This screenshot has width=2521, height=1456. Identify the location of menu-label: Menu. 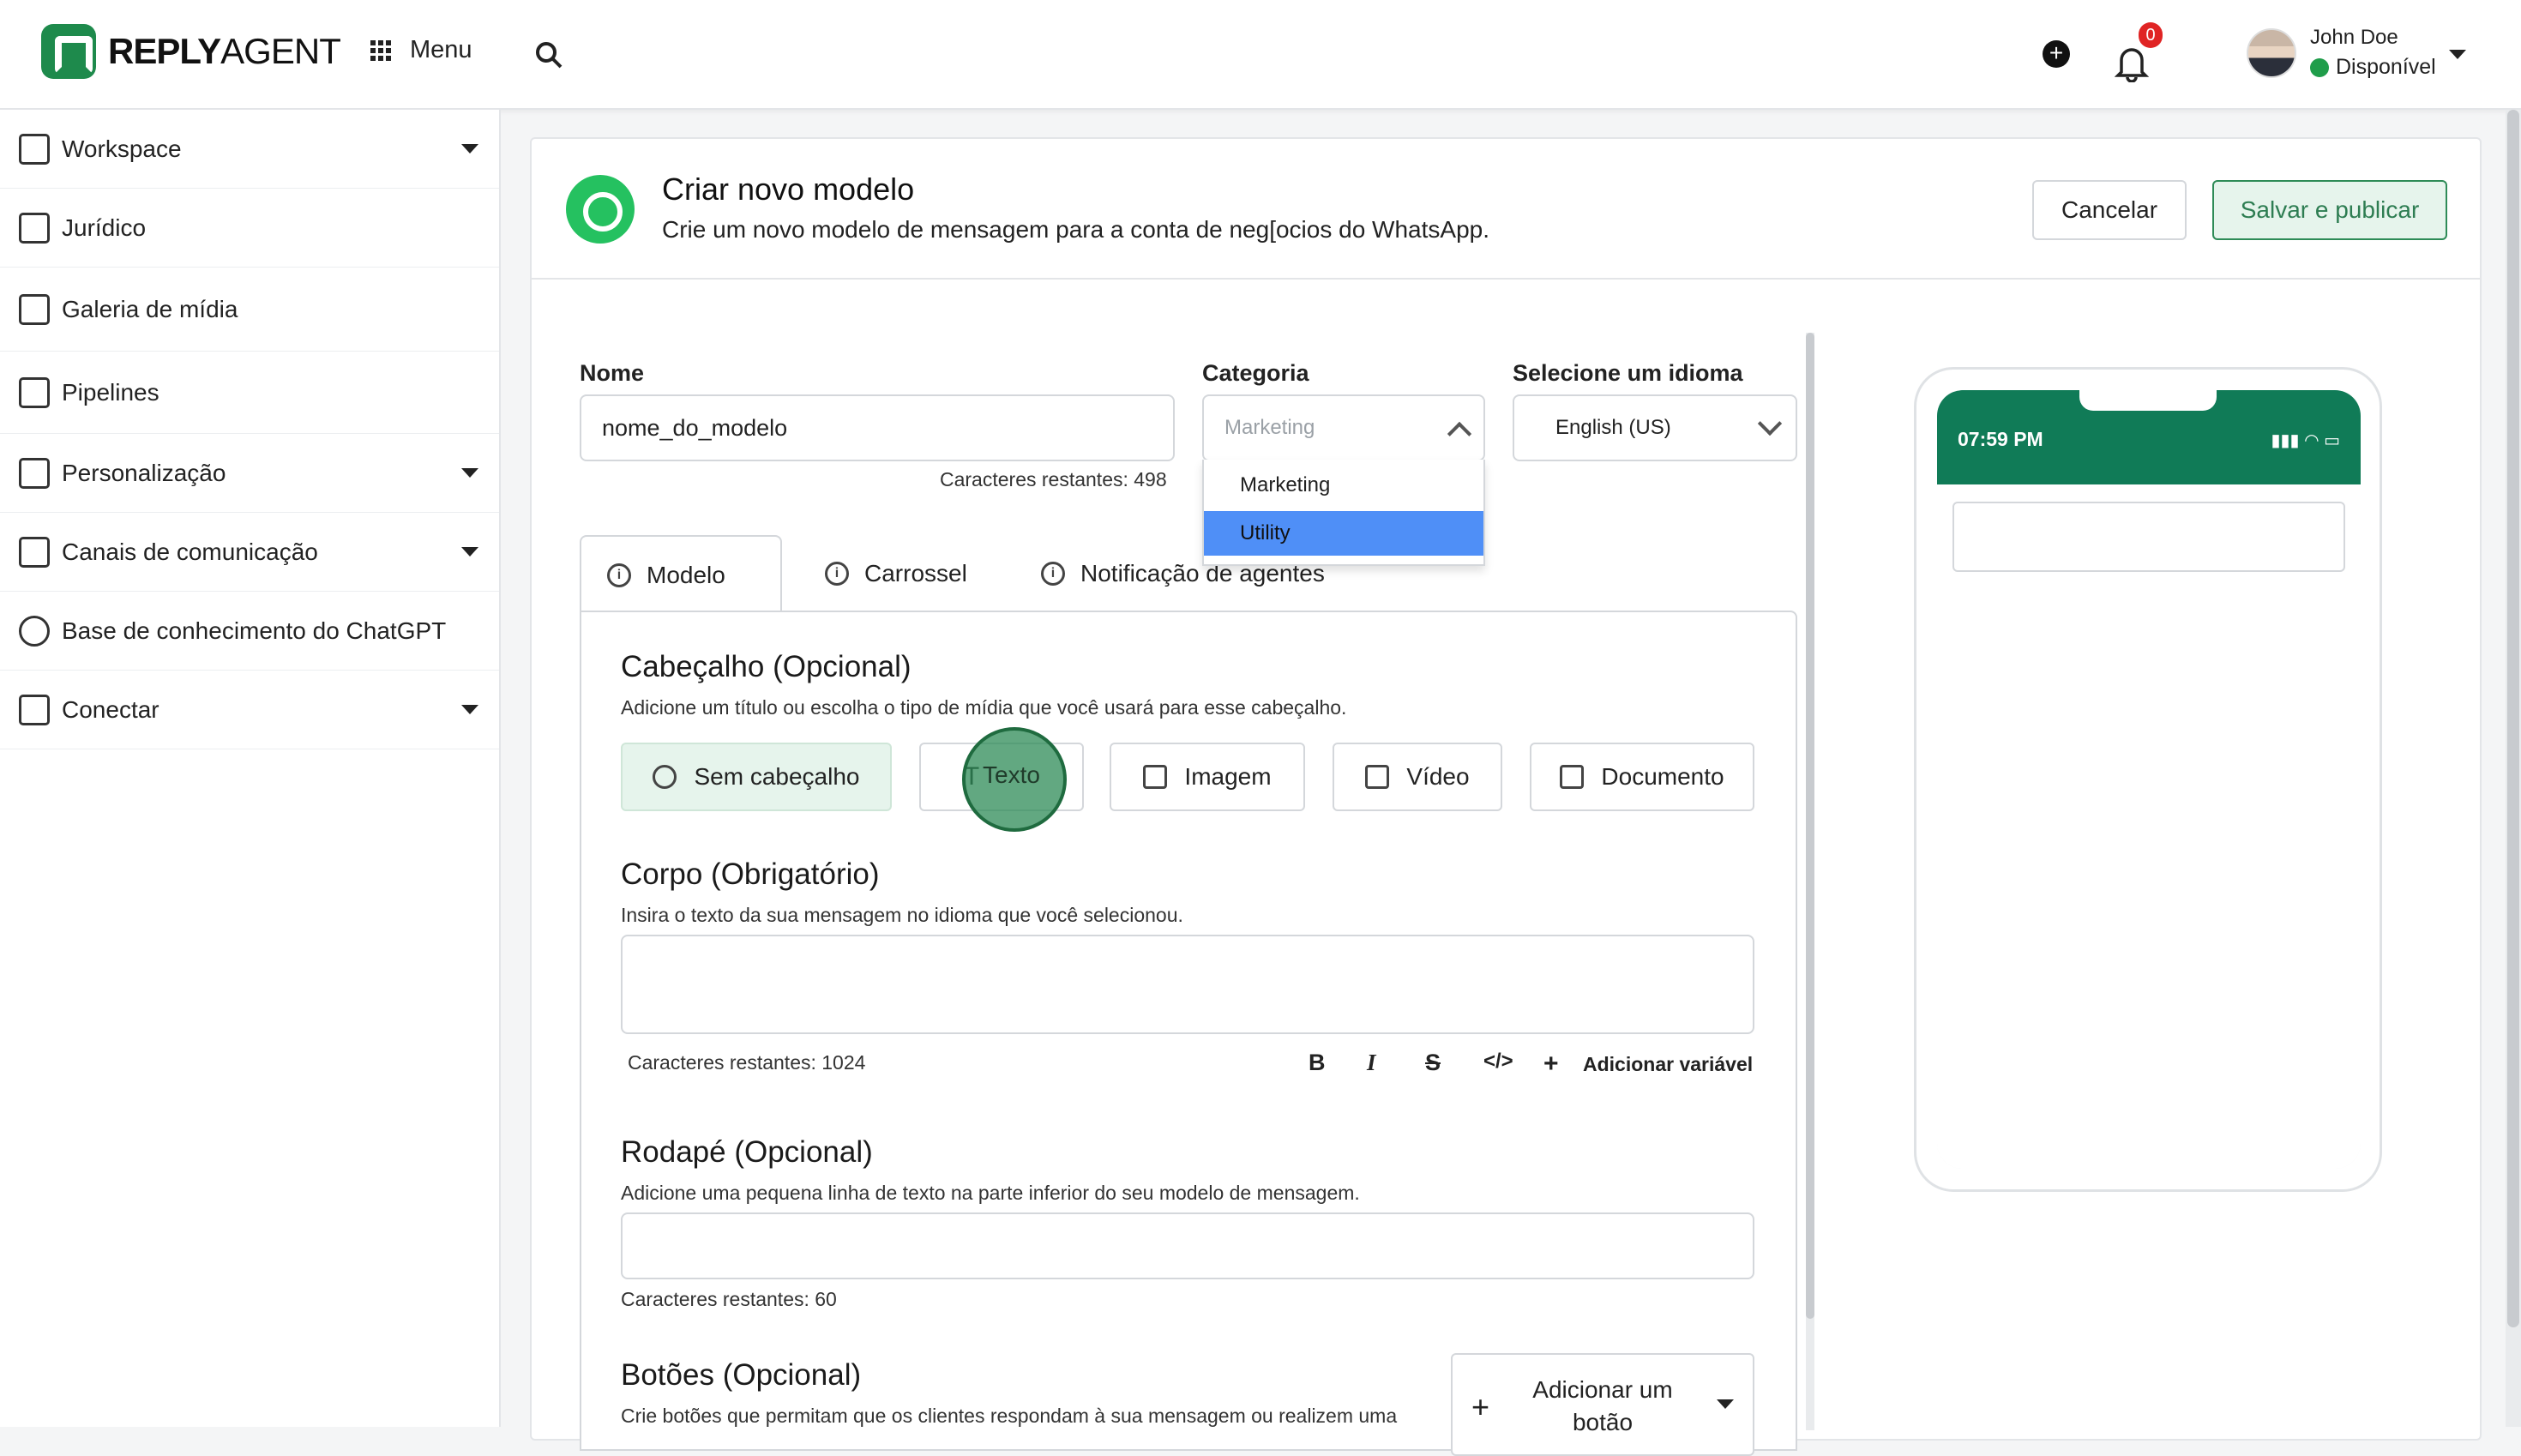
(441, 49).